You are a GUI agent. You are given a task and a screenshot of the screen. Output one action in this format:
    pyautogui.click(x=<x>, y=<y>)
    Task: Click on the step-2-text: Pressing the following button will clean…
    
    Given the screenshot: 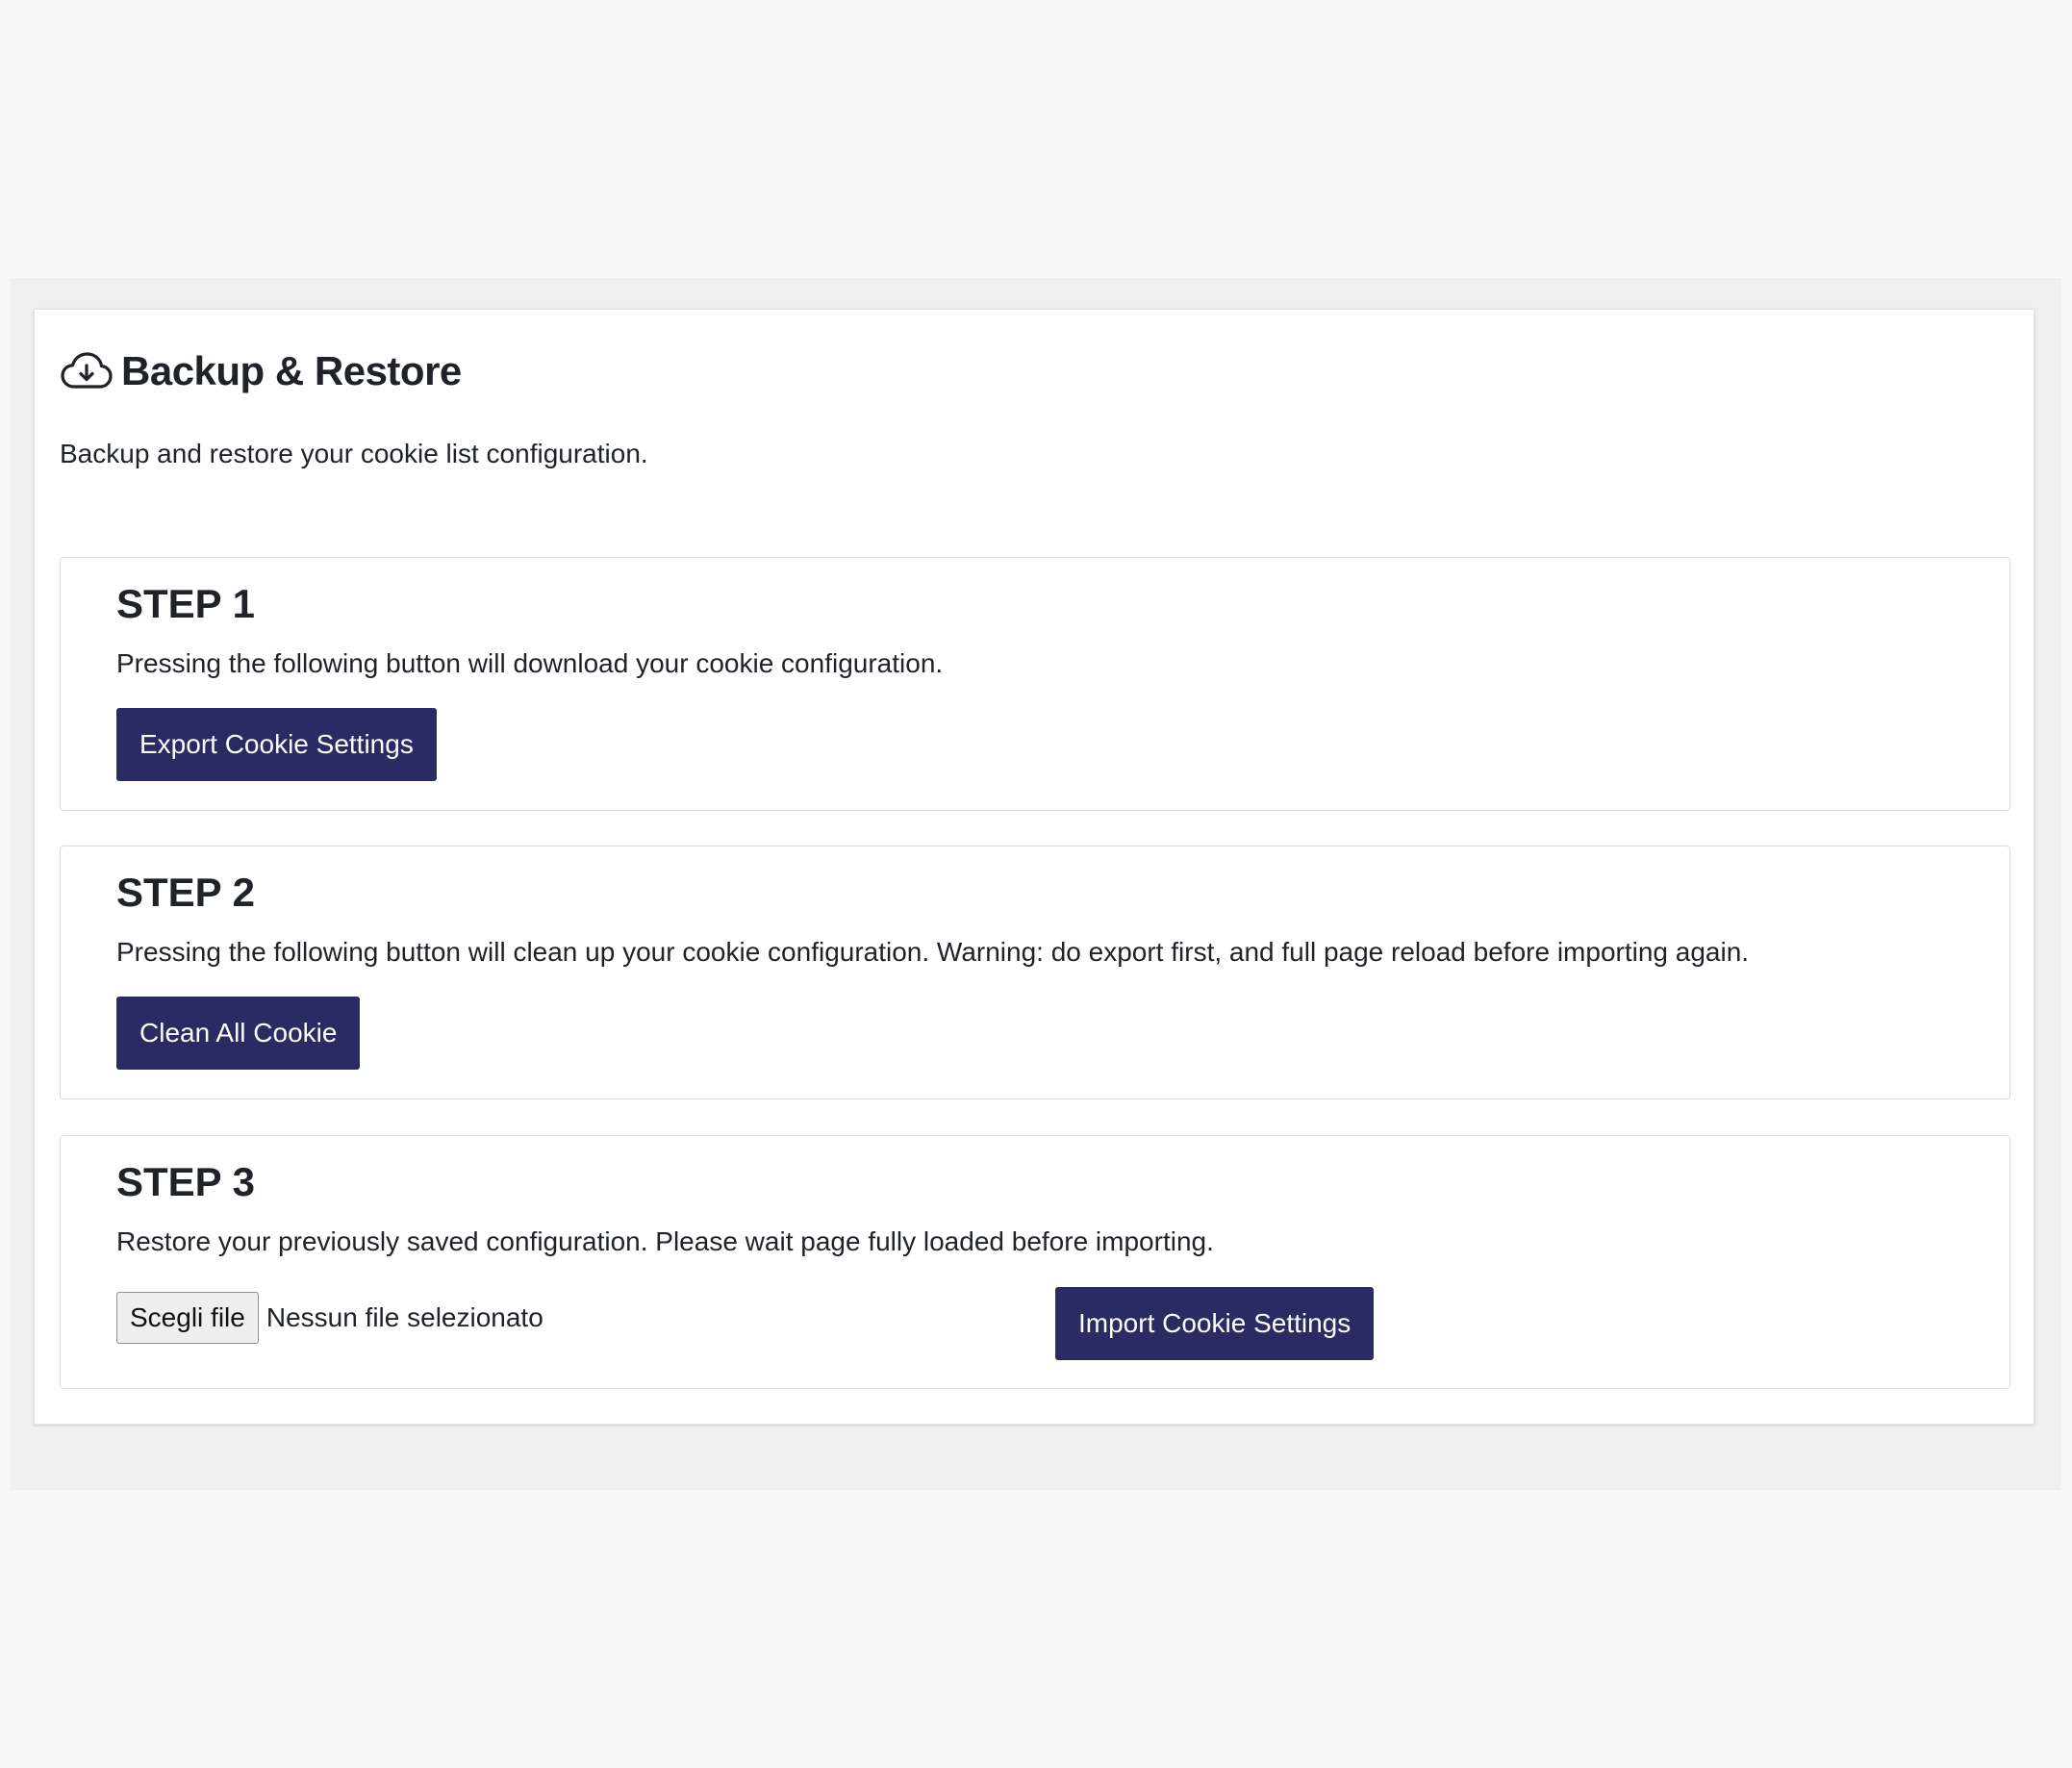 What is the action you would take?
    pyautogui.click(x=933, y=952)
    